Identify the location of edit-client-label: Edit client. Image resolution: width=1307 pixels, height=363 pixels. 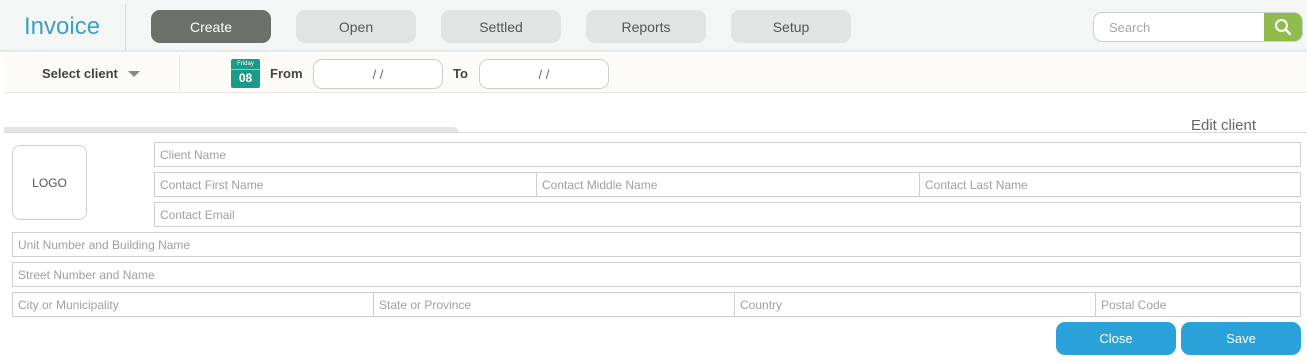
(1224, 125).